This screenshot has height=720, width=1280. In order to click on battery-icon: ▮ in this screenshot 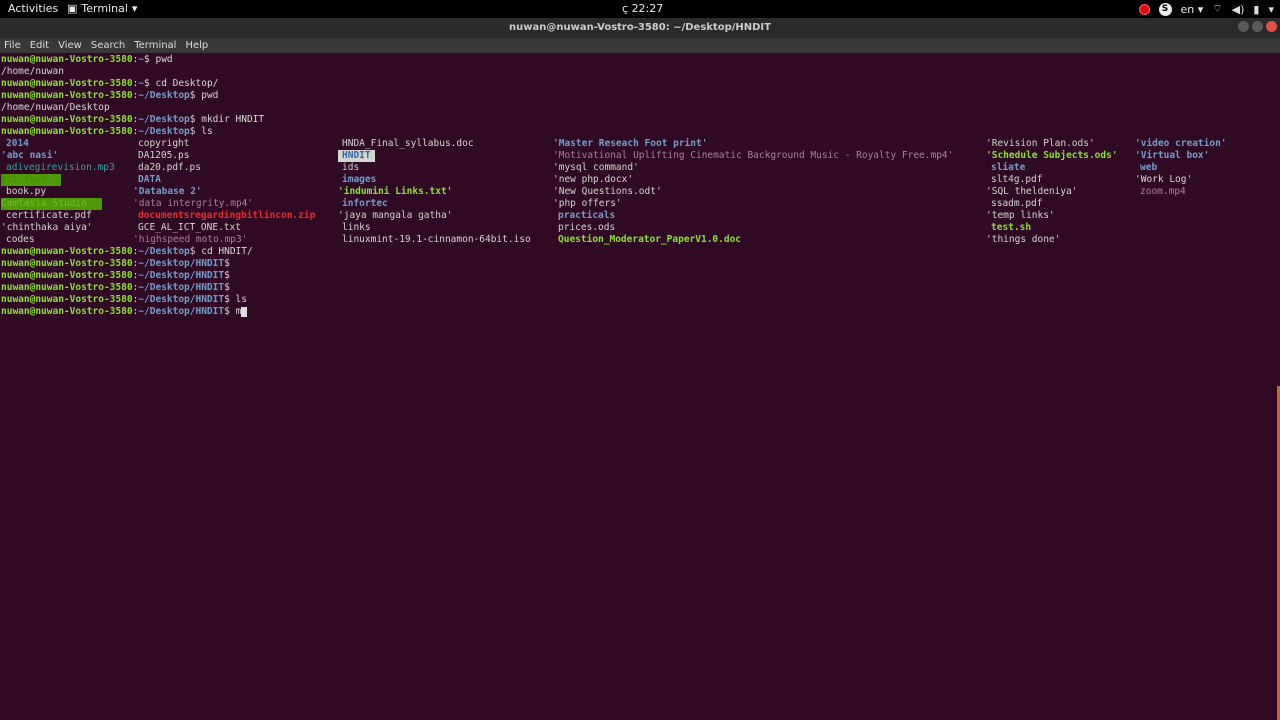, I will do `click(1256, 9)`.